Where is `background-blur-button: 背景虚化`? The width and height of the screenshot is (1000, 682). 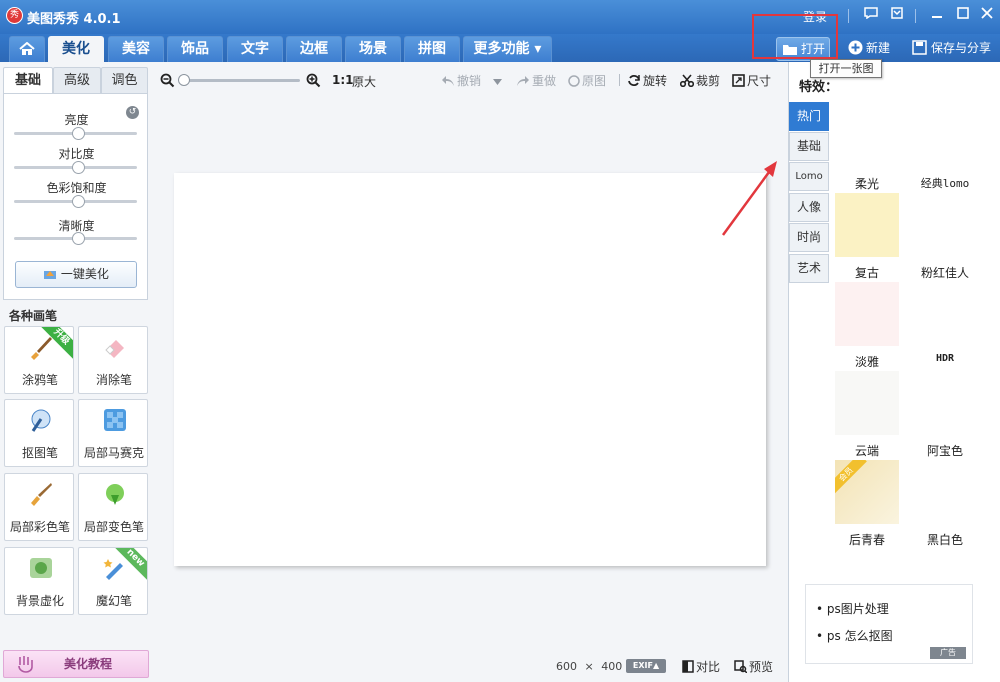 background-blur-button: 背景虚化 is located at coordinates (39, 581).